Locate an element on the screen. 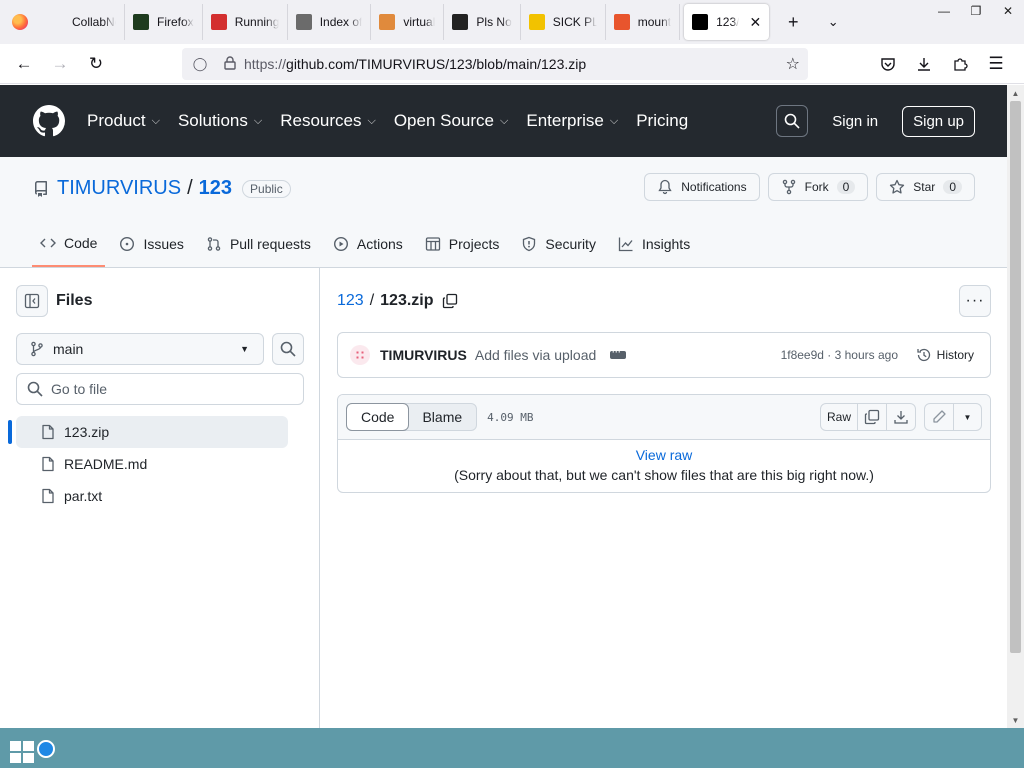 The width and height of the screenshot is (1024, 768). tab-label: Firefox is located at coordinates (175, 22).